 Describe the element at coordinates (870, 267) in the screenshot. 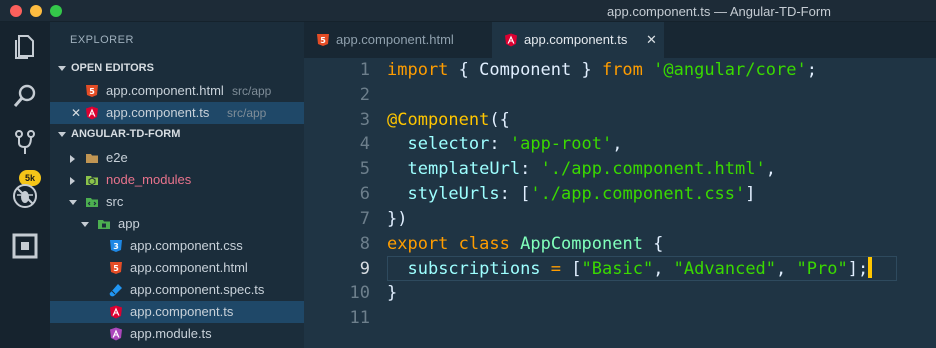

I see `text-cursor` at that location.